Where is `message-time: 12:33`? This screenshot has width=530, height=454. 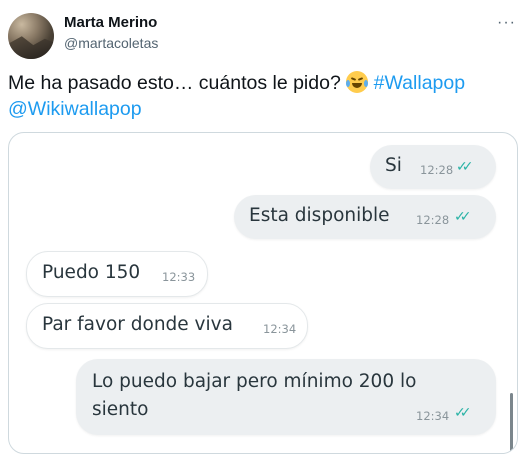 message-time: 12:33 is located at coordinates (179, 277).